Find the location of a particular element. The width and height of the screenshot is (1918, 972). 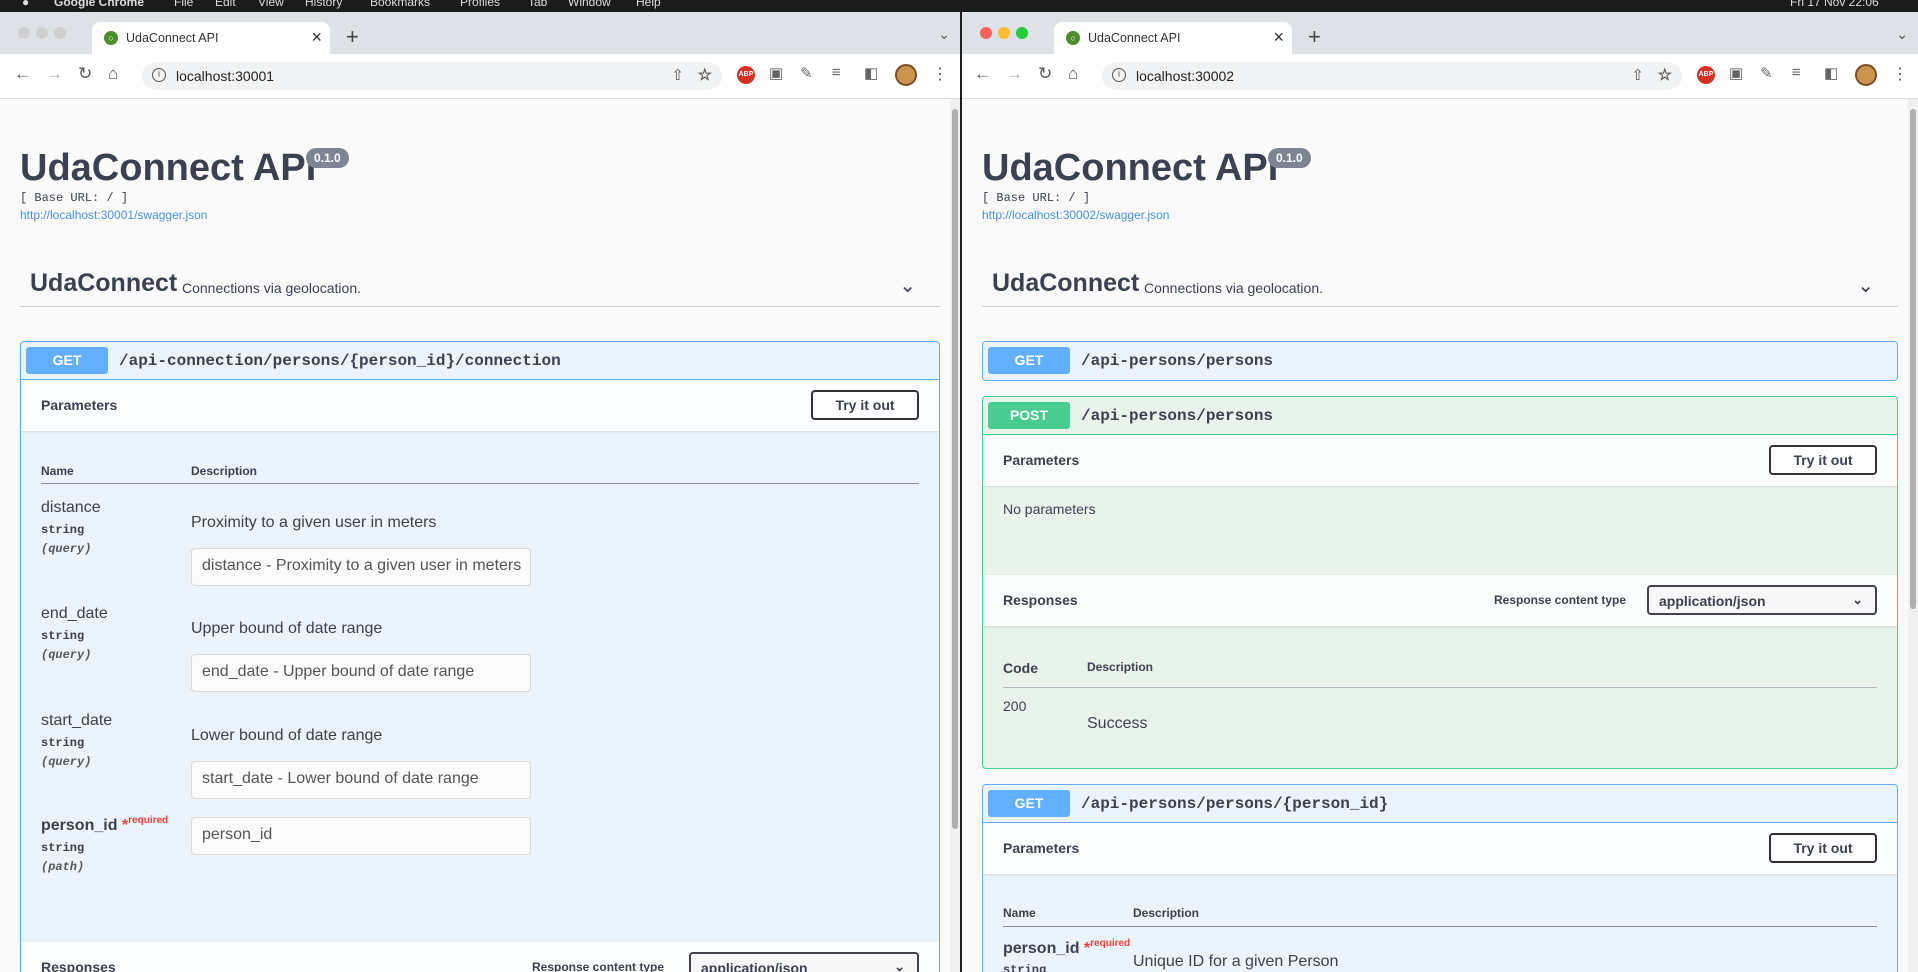

end-date-input: end_date - Upper bound of date range is located at coordinates (361, 673).